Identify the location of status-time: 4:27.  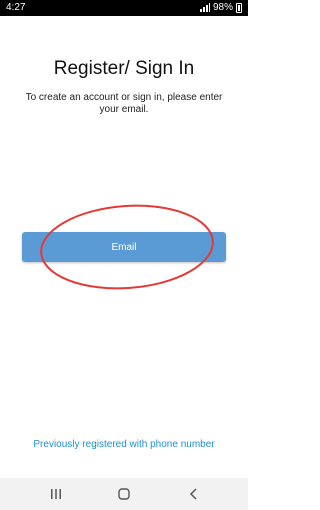
(16, 7).